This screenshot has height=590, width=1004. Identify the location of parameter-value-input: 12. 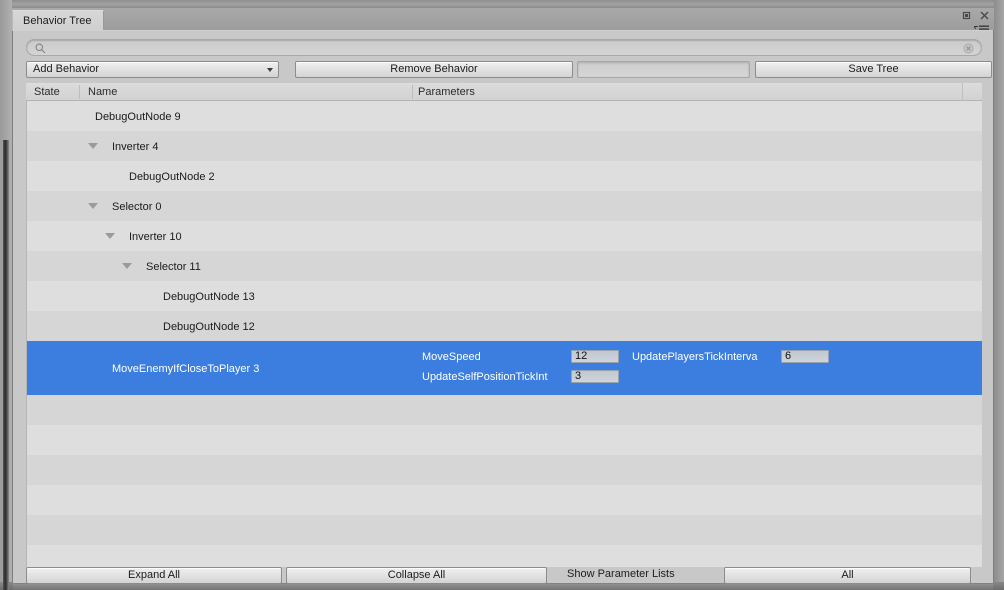
(595, 356).